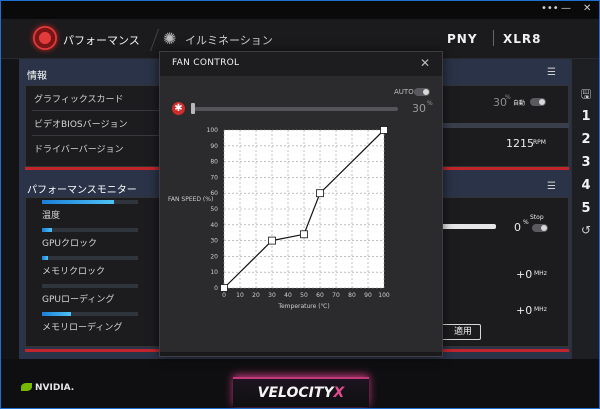 The width and height of the screenshot is (600, 409). What do you see at coordinates (517, 227) in the screenshot?
I see `fan-stop-value: 0` at bounding box center [517, 227].